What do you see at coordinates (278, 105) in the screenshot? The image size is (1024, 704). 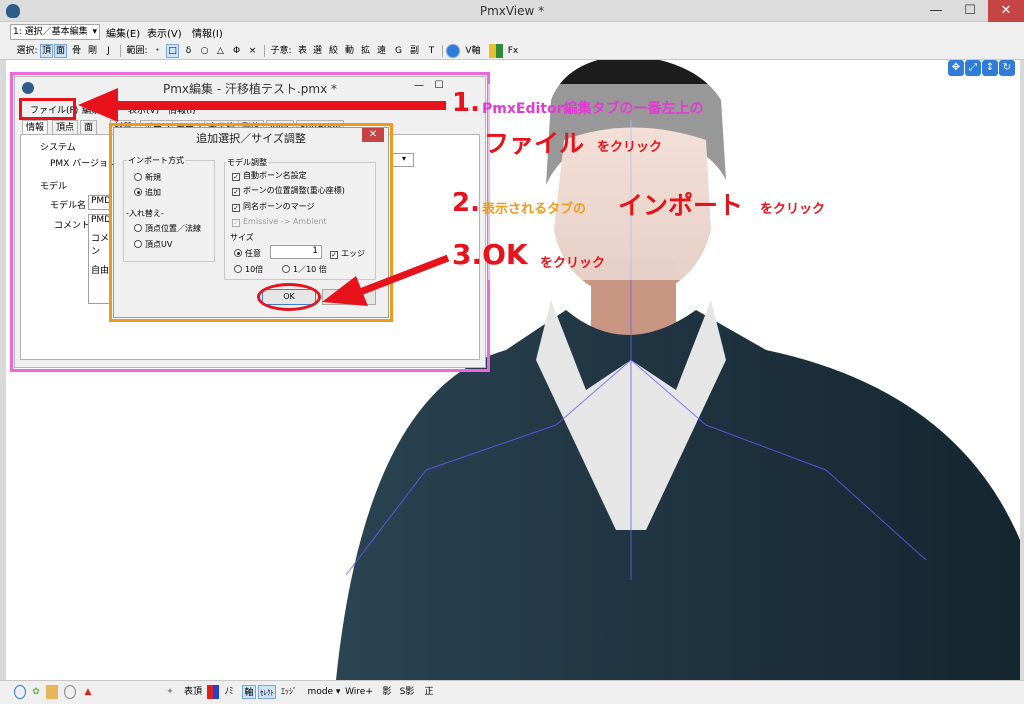 I see `arrow-1-shaft` at bounding box center [278, 105].